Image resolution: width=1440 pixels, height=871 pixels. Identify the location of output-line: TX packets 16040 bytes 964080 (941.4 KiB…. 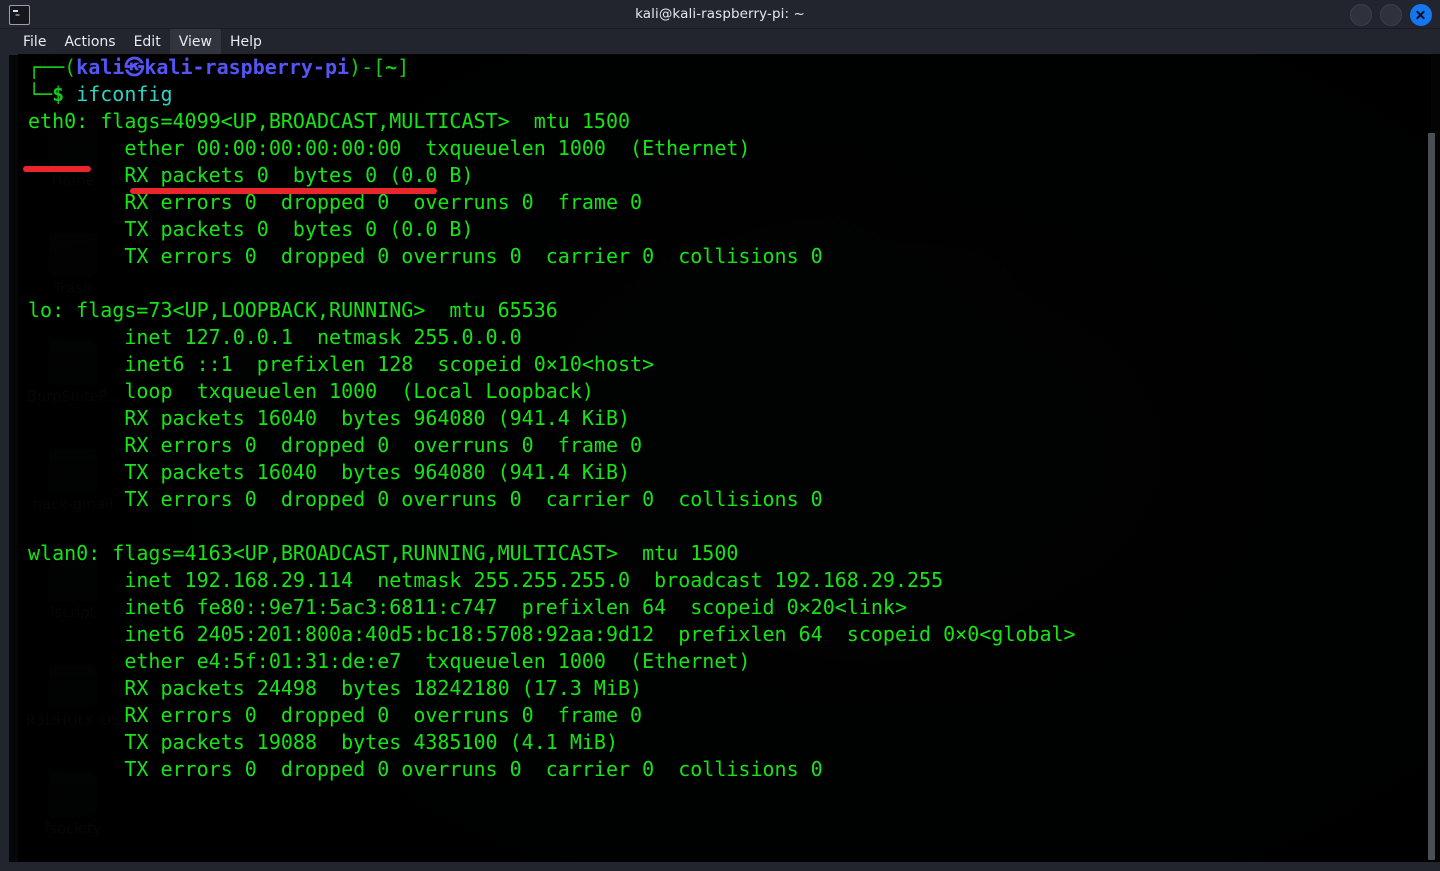
(329, 472).